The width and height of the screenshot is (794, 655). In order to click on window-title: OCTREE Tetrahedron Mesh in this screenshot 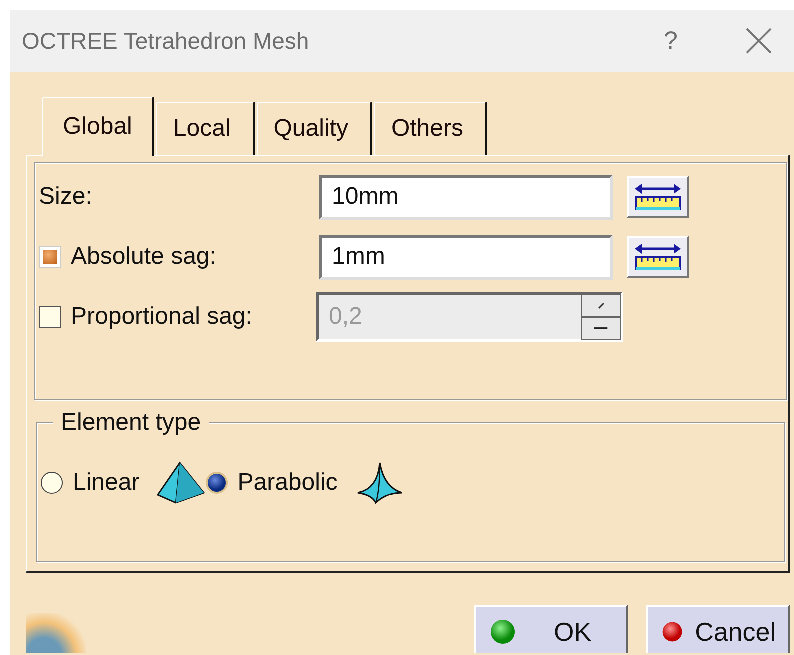, I will do `click(166, 41)`.